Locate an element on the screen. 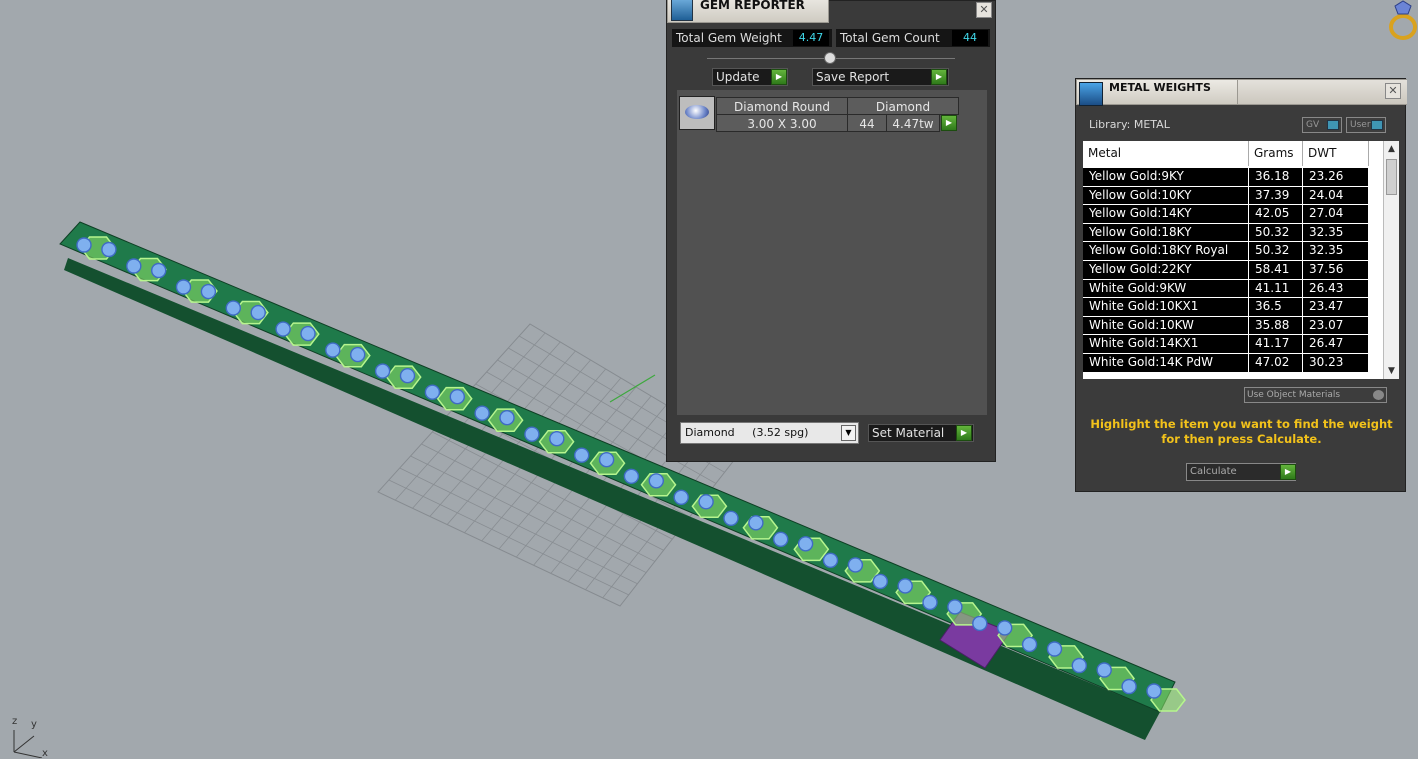 This screenshot has height=759, width=1418. gem-reporter-close-button: ✕ is located at coordinates (984, 10).